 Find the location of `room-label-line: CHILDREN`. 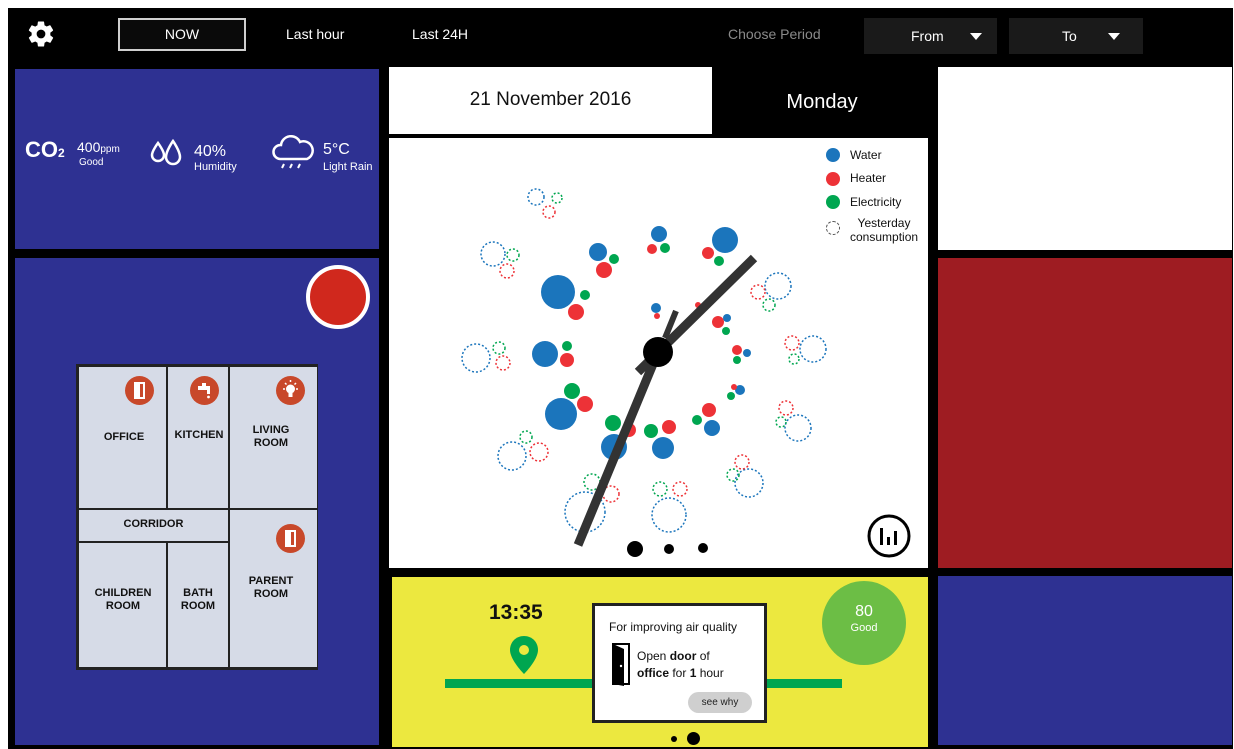

room-label-line: CHILDREN is located at coordinates (123, 593).